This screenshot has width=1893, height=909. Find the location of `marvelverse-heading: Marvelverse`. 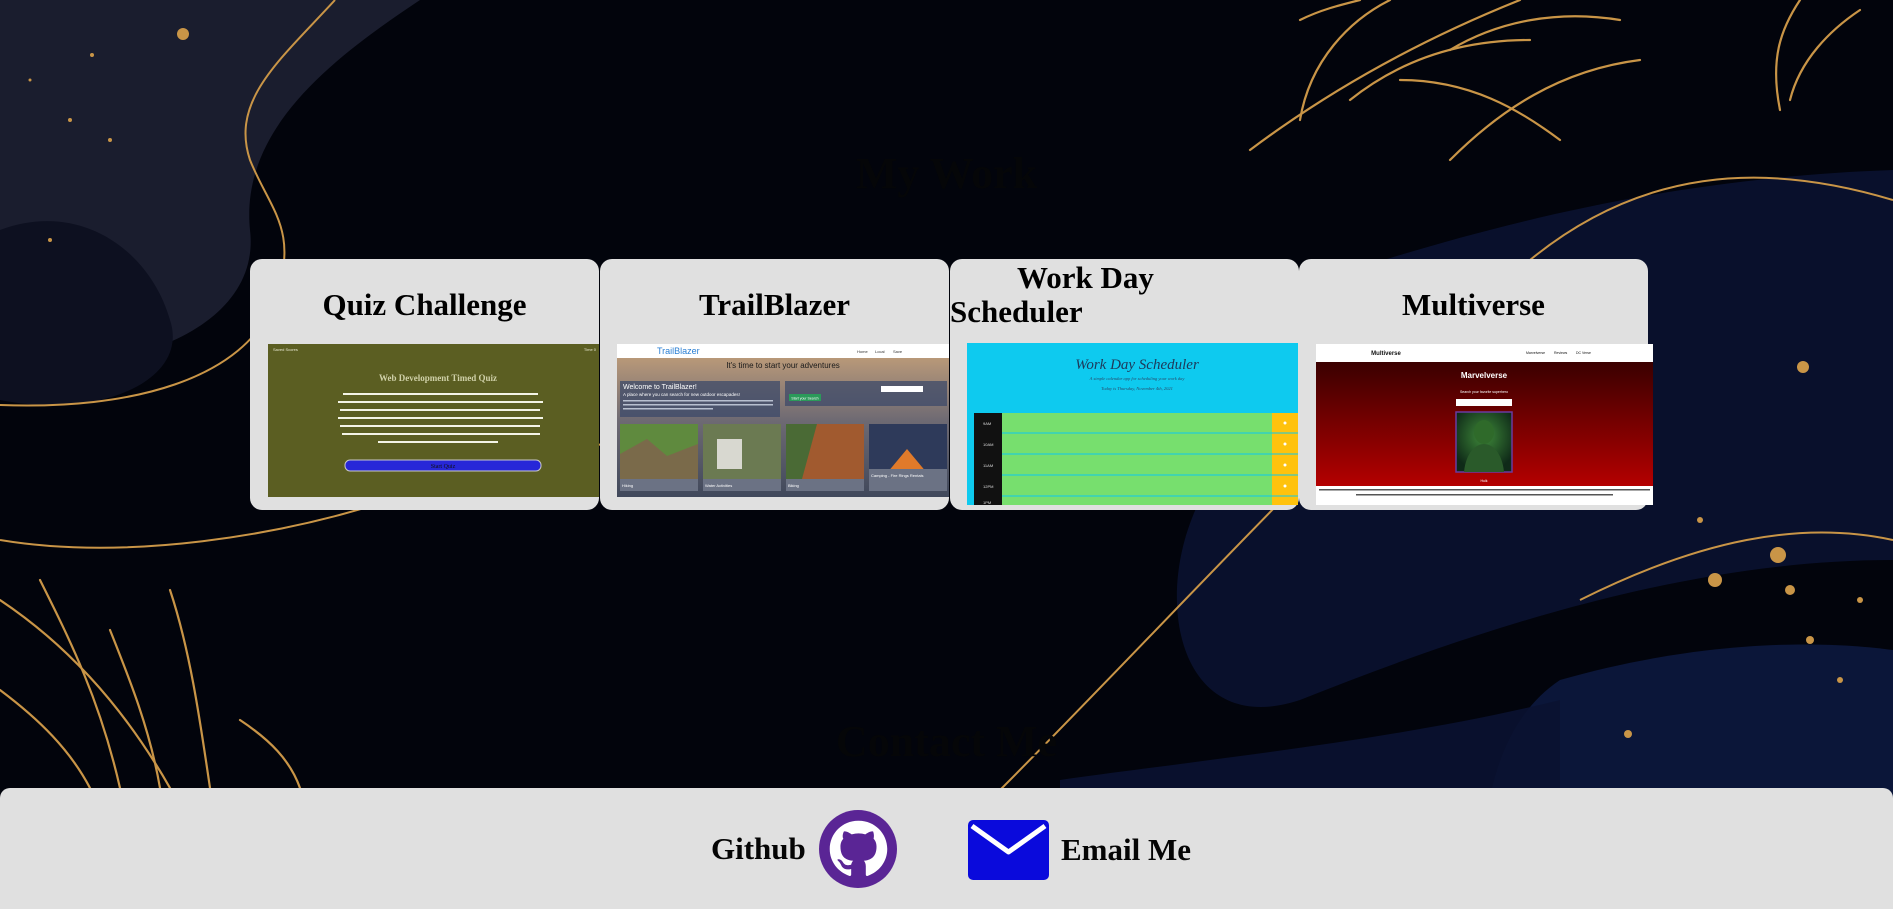

marvelverse-heading: Marvelverse is located at coordinates (1484, 375).